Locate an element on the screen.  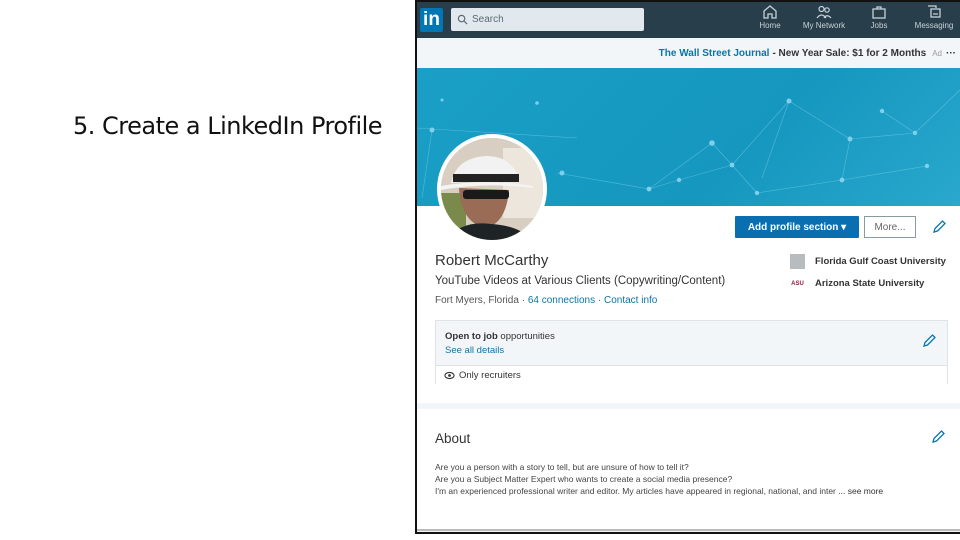
top-navigation-bar: in Search Home My Network Jobs Messaging is located at coordinates (688, 19).